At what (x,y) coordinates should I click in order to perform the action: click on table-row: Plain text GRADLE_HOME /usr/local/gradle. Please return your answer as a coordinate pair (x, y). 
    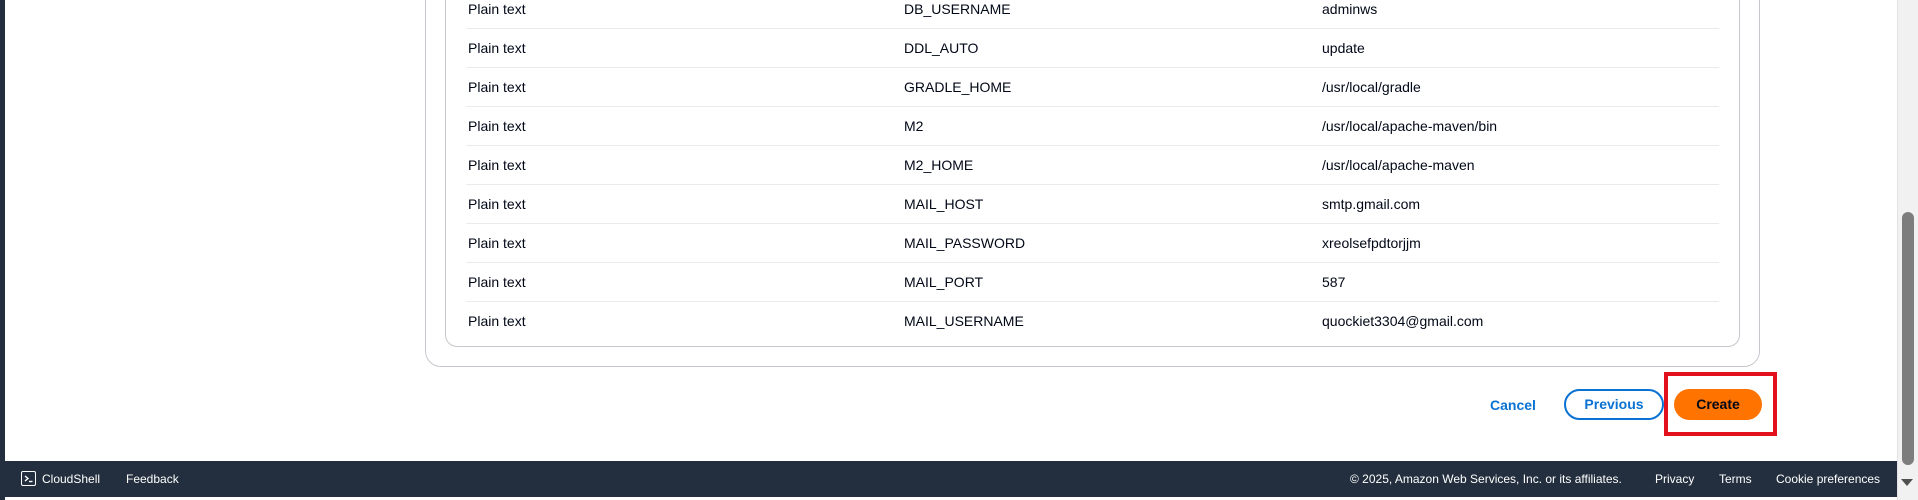
    Looking at the image, I should click on (1092, 87).